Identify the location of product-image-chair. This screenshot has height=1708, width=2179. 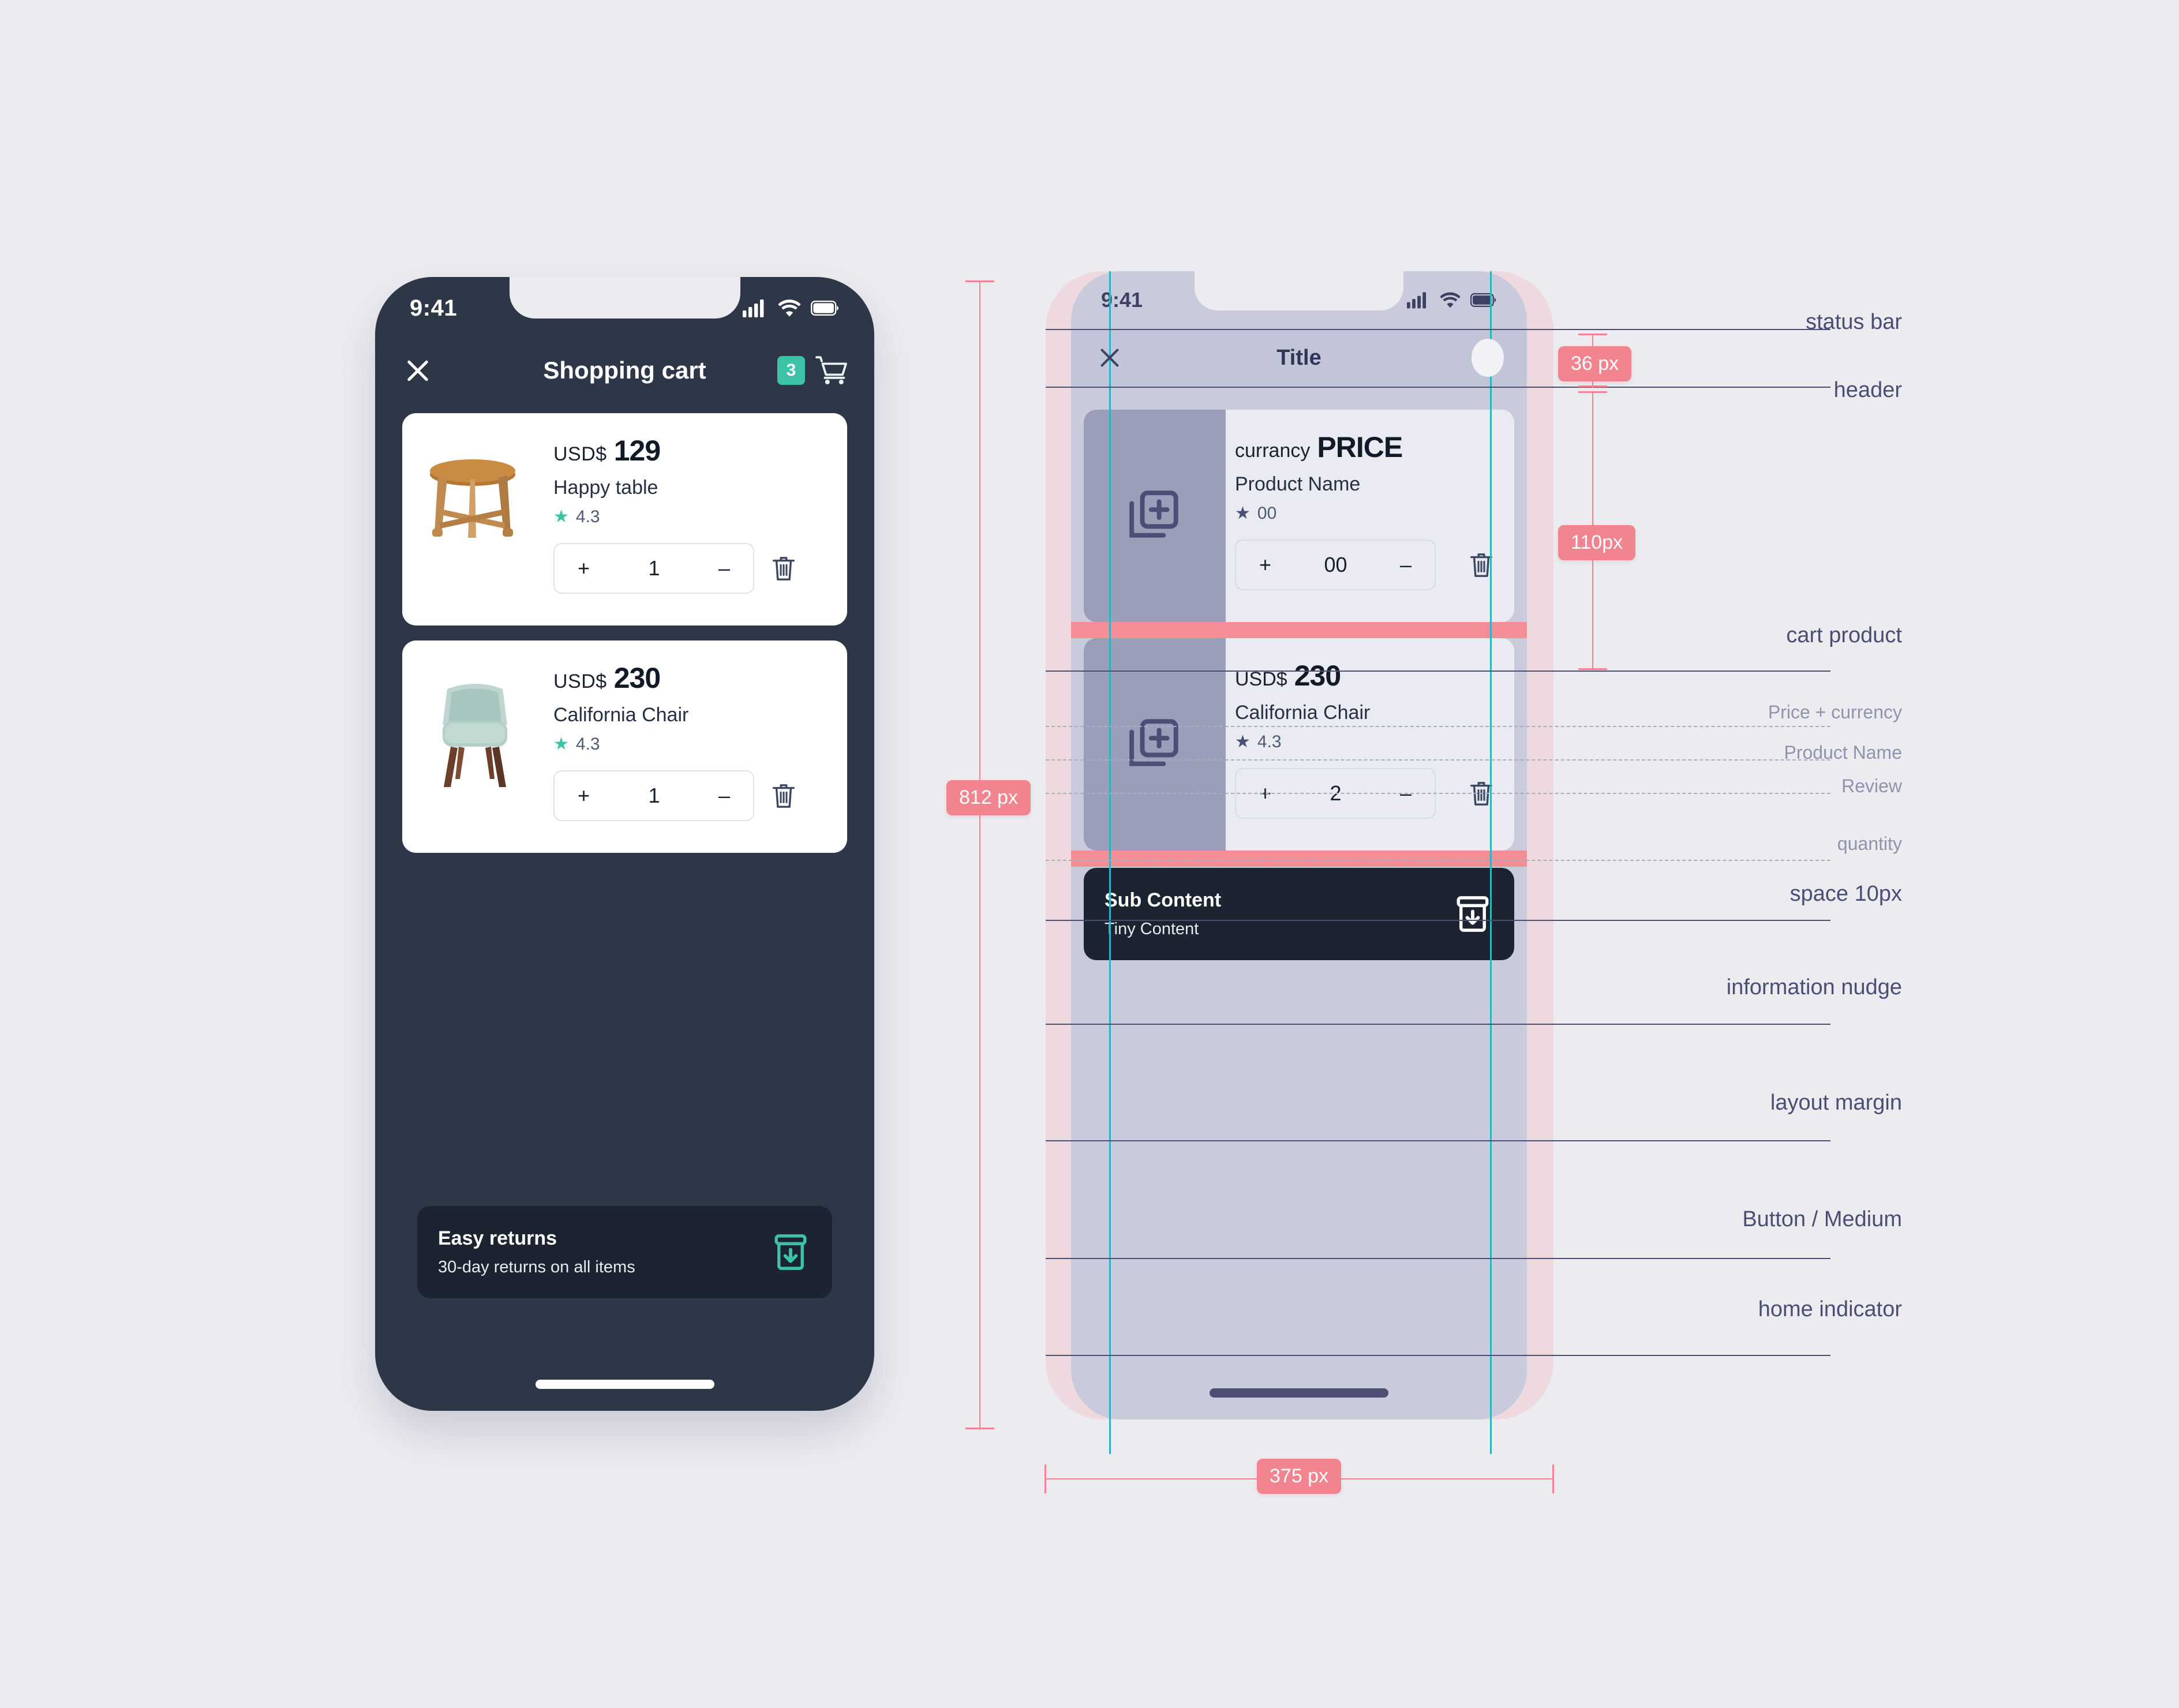
(473, 746).